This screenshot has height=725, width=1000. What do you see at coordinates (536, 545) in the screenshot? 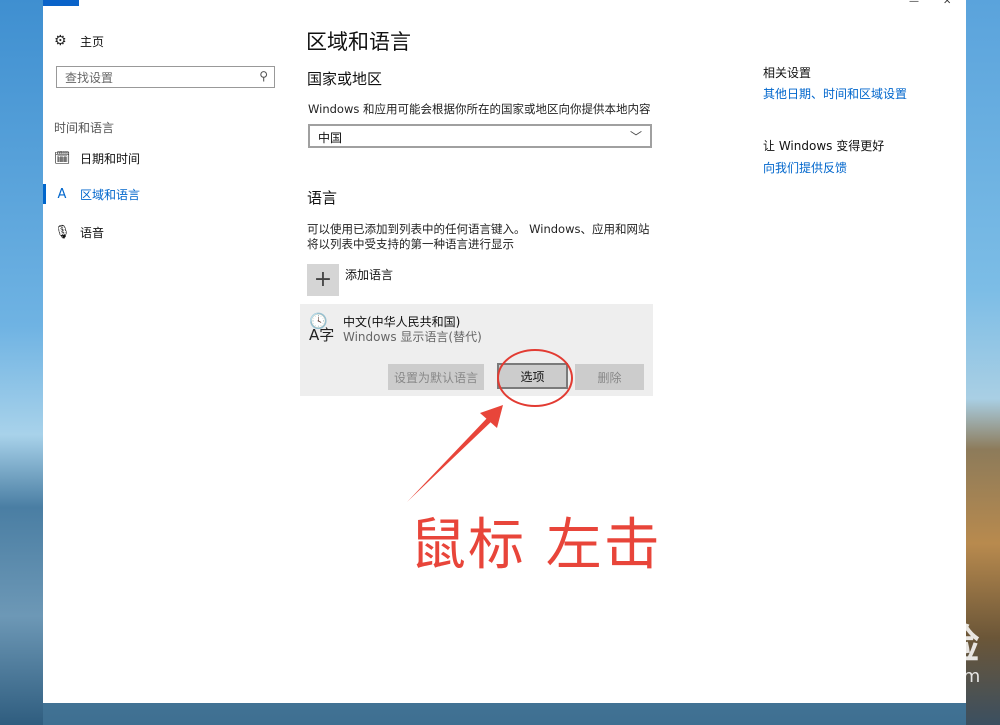
I see `annotation-text: 鼠标 左击` at bounding box center [536, 545].